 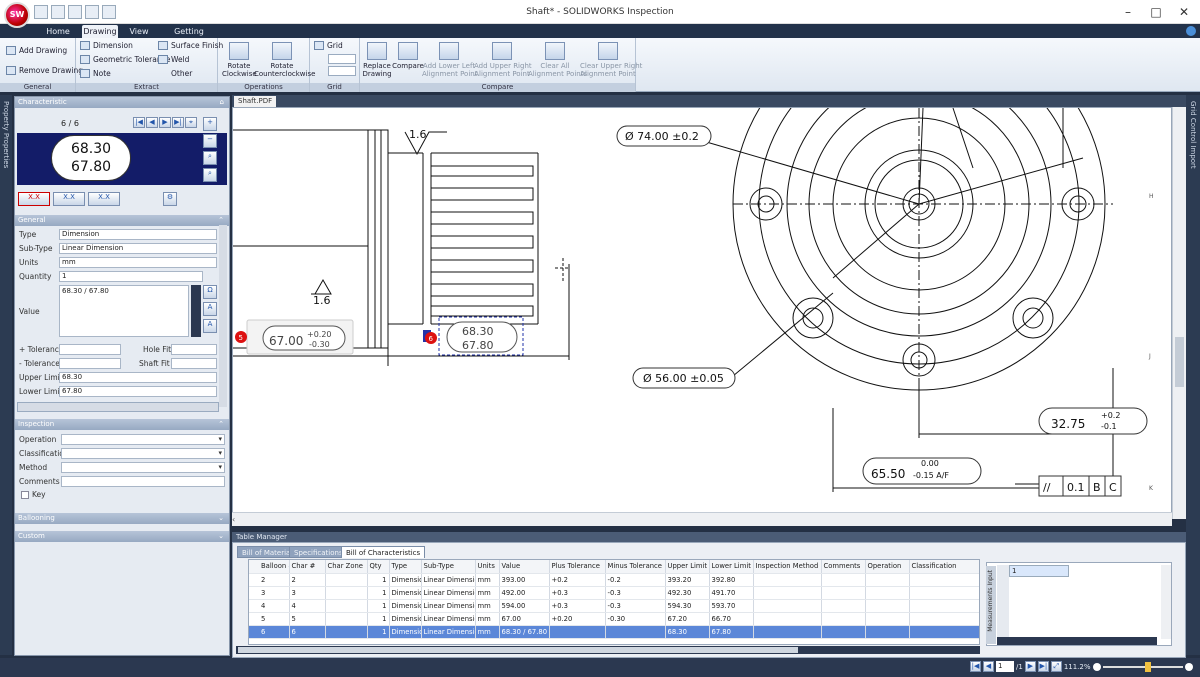 I want to click on table-hscrollbar, so click(x=608, y=650).